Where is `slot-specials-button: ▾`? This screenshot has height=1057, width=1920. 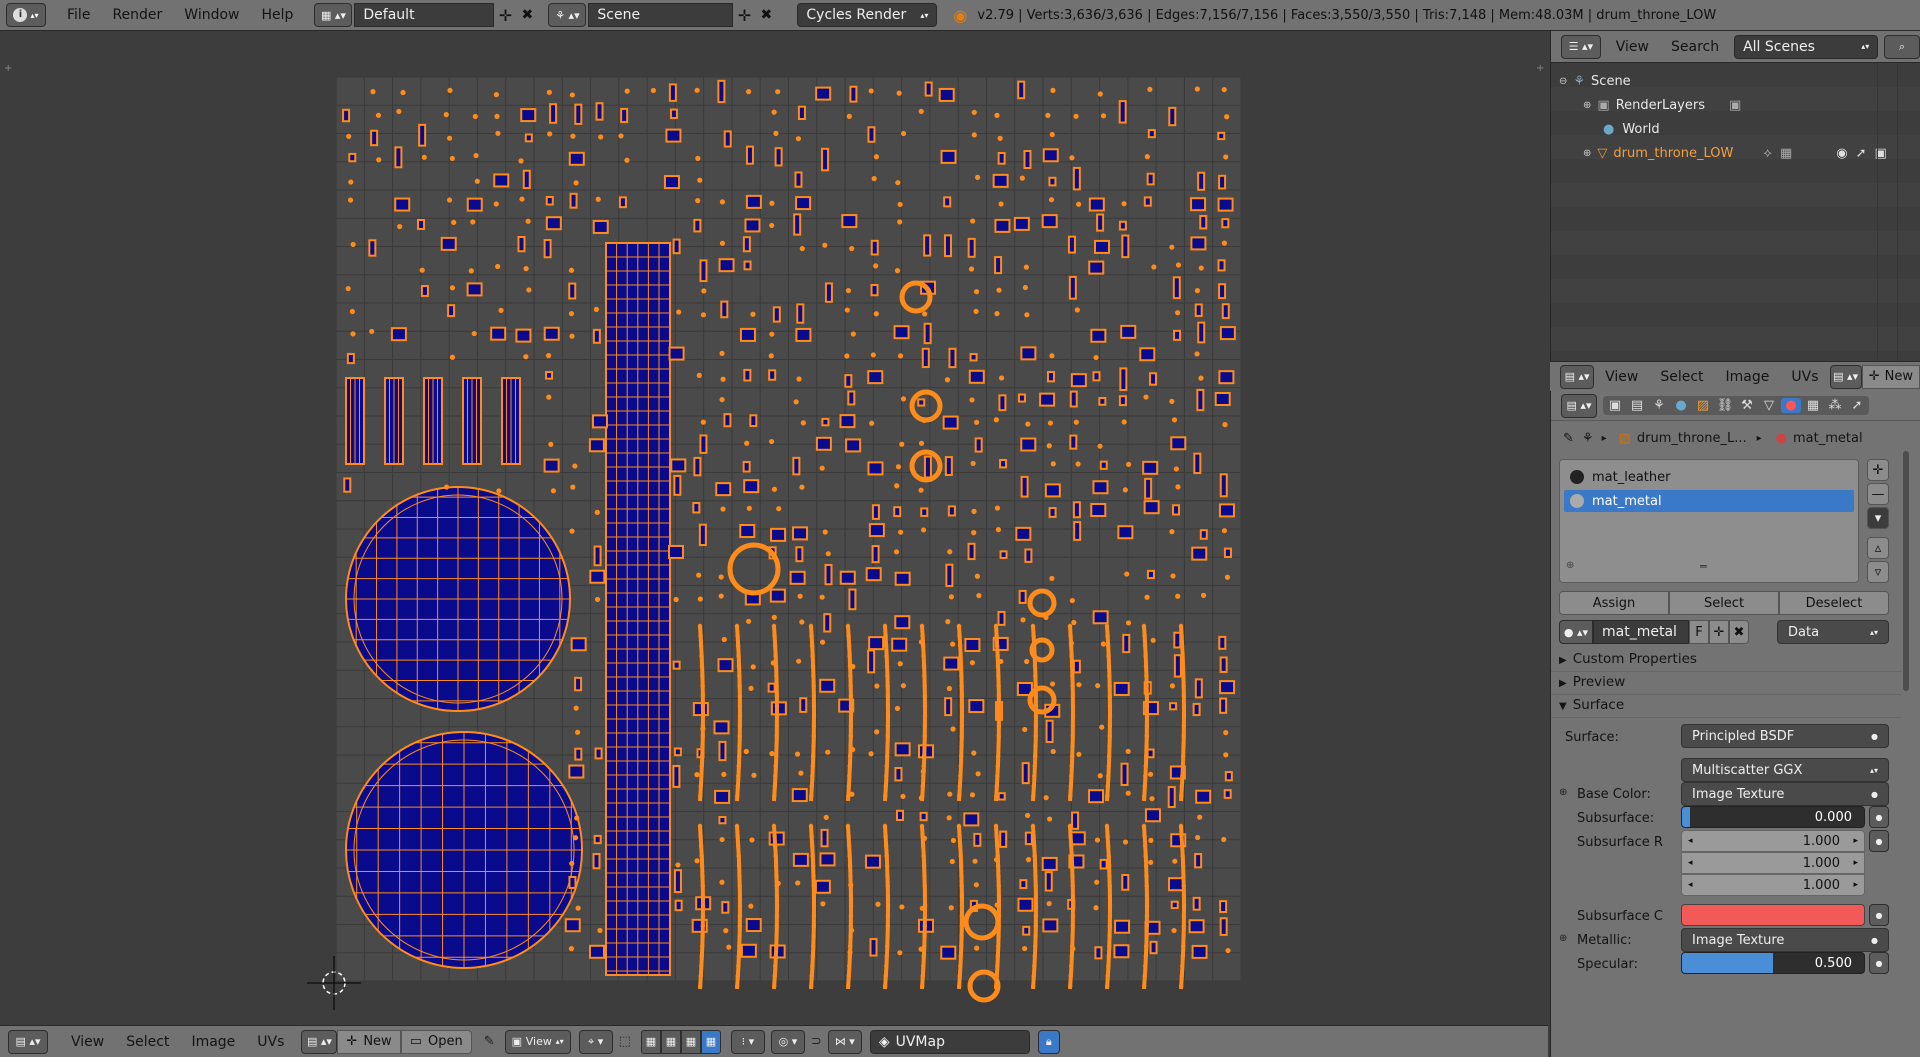
slot-specials-button: ▾ is located at coordinates (1878, 518).